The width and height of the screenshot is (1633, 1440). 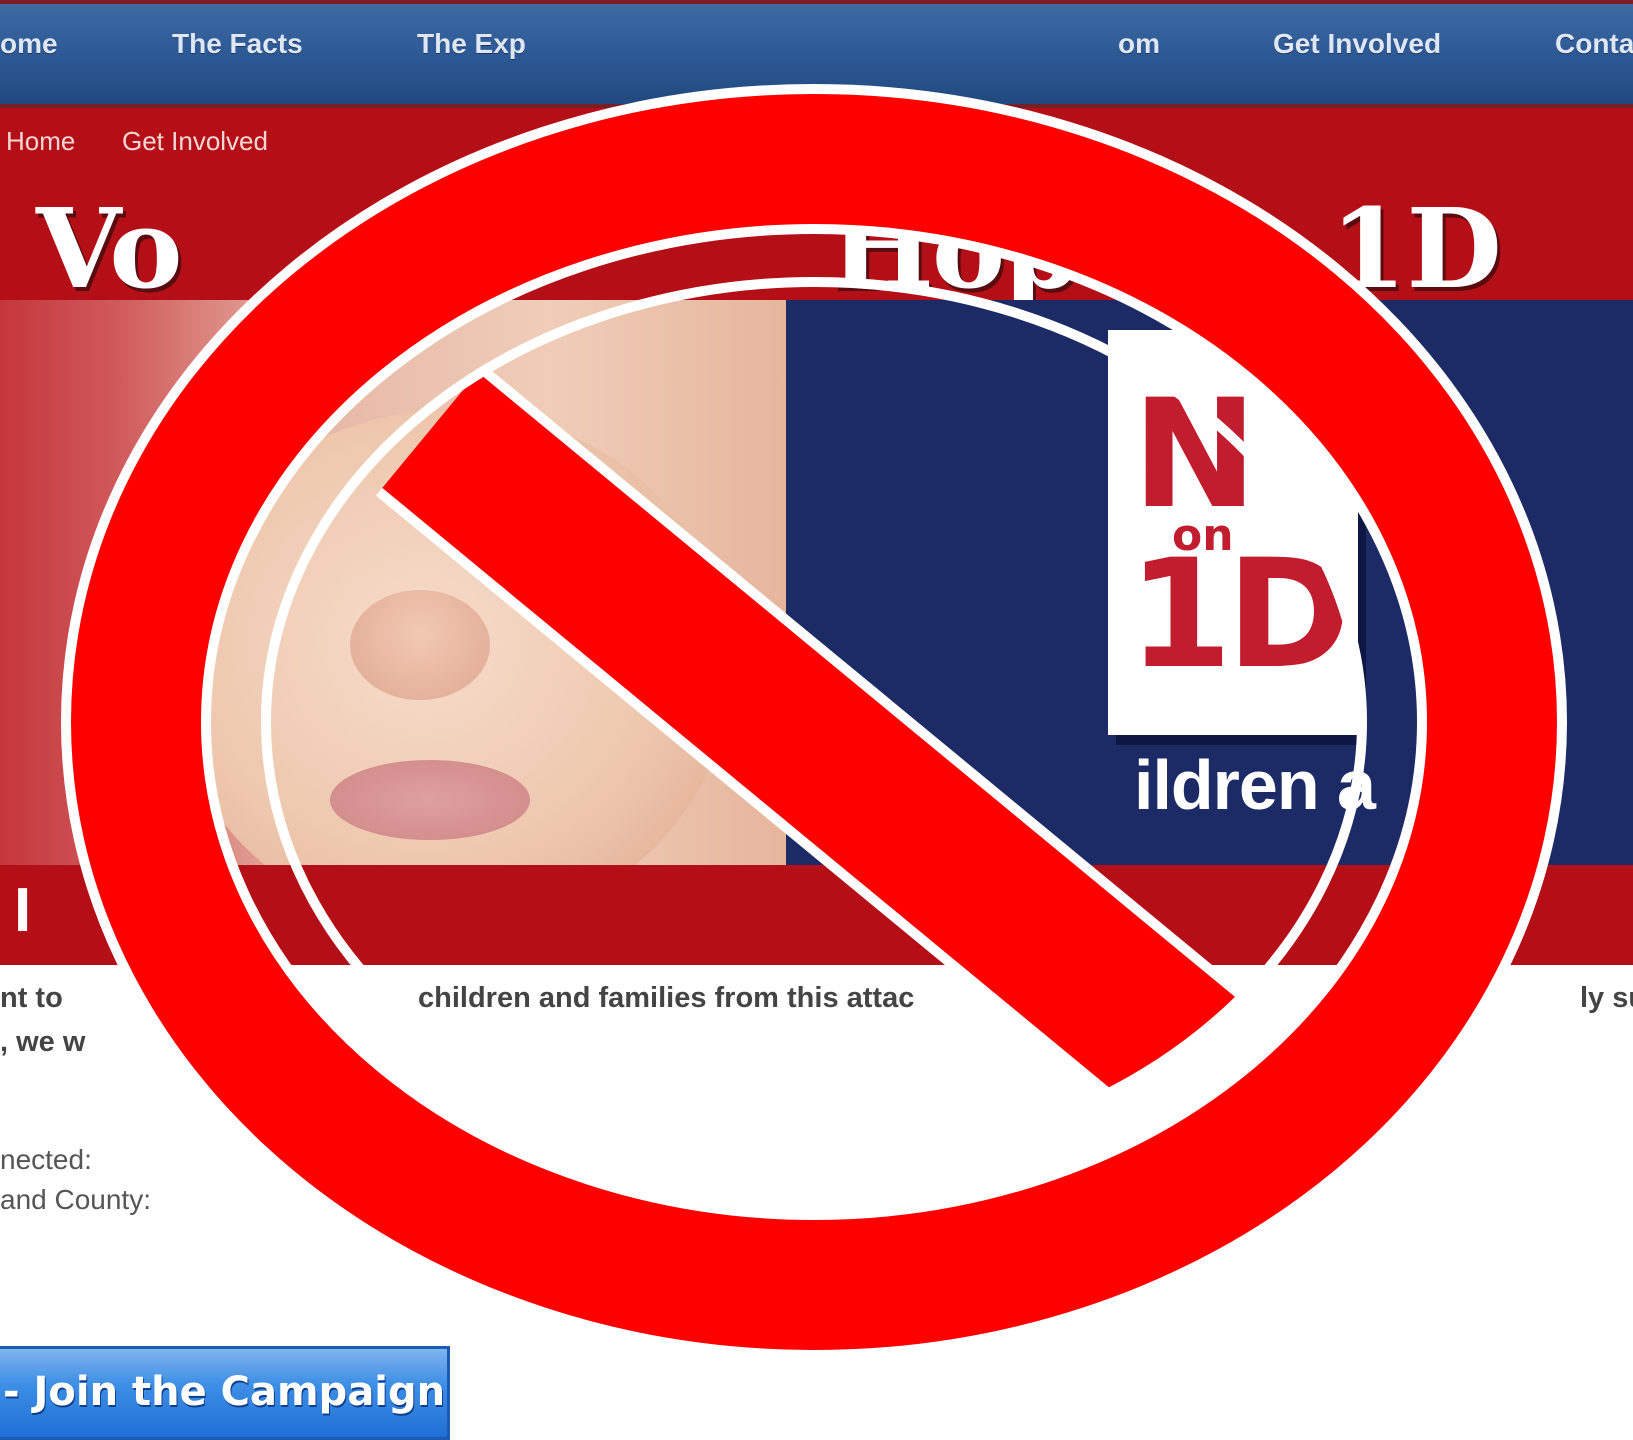 What do you see at coordinates (666, 998) in the screenshot?
I see `body-text-line1-mid: children and families from this attac` at bounding box center [666, 998].